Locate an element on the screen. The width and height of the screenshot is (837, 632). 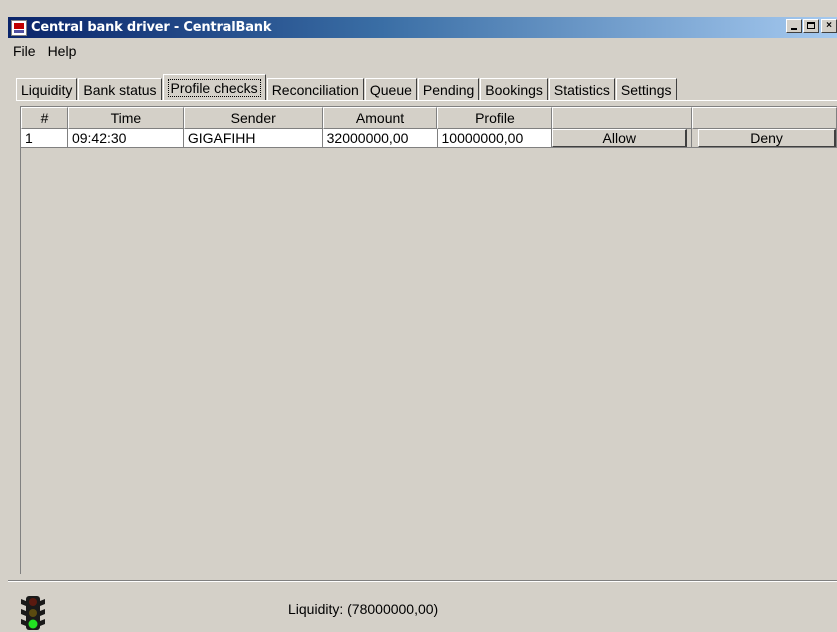
cell-sender: GIGAFIHH is located at coordinates (253, 138).